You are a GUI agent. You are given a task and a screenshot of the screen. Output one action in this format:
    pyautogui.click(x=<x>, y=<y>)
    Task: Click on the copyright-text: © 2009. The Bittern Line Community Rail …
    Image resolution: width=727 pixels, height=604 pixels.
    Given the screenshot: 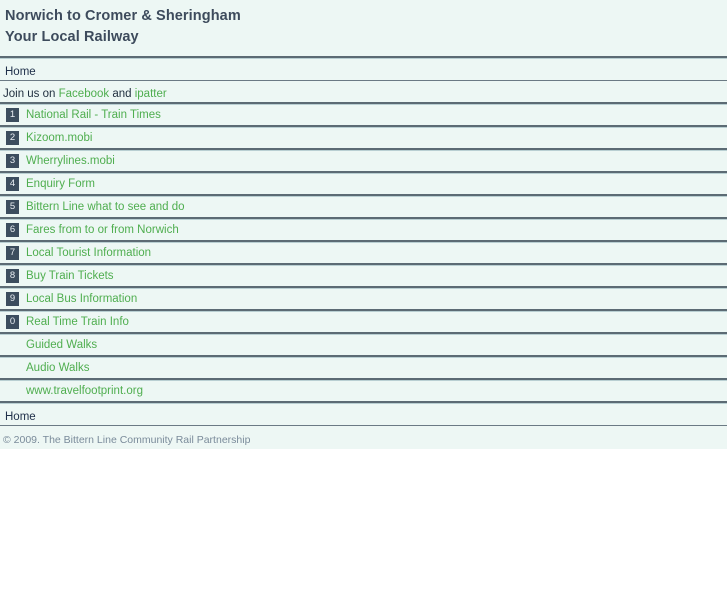 What is the action you would take?
    pyautogui.click(x=127, y=440)
    